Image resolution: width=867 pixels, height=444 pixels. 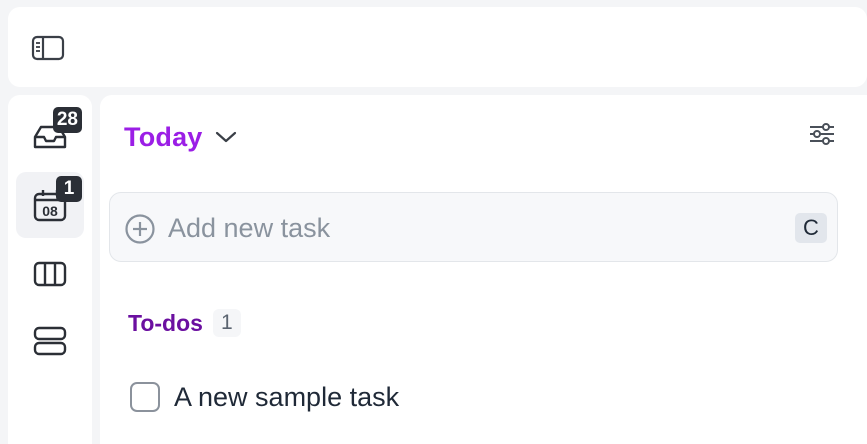 What do you see at coordinates (226, 323) in the screenshot?
I see `section-count: 1` at bounding box center [226, 323].